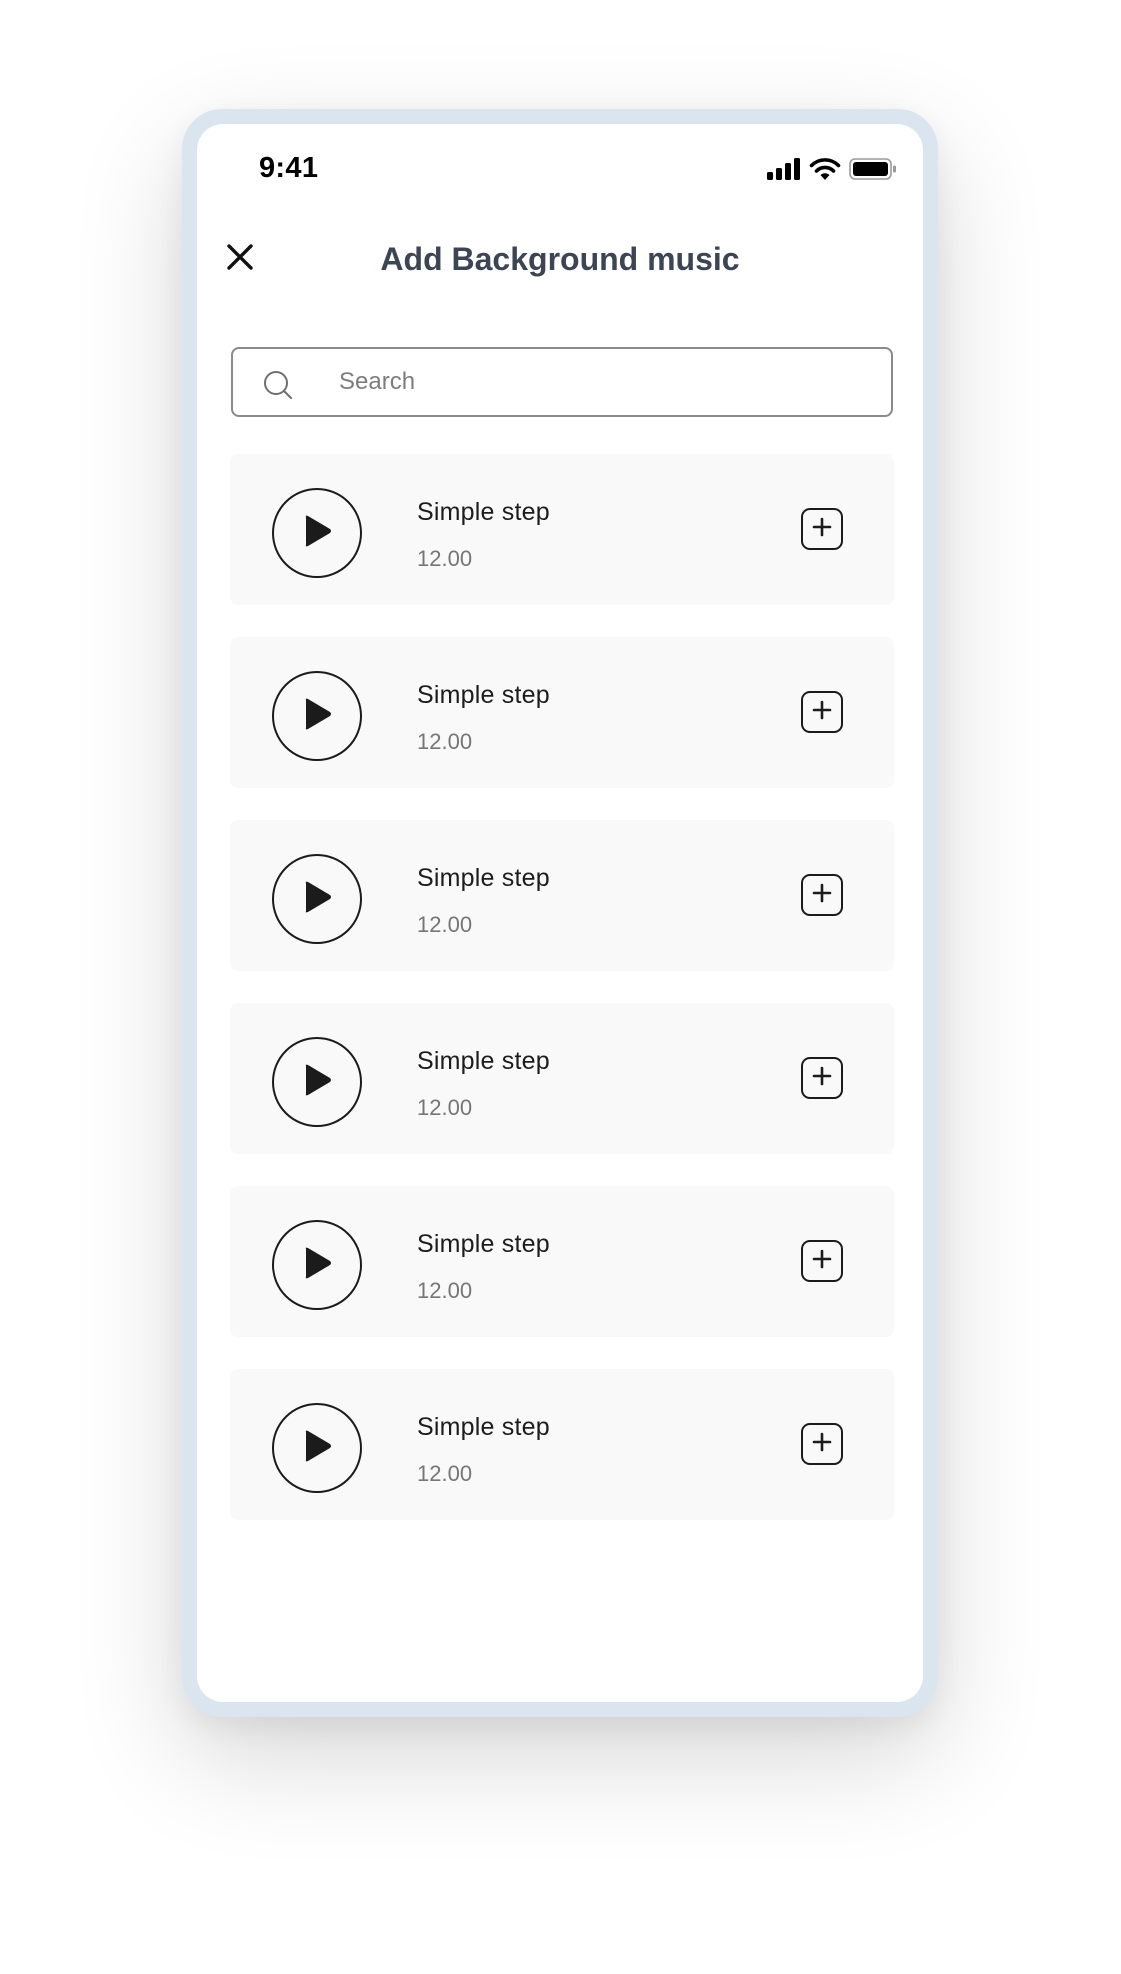  Describe the element at coordinates (278, 385) in the screenshot. I see `search-icon` at that location.